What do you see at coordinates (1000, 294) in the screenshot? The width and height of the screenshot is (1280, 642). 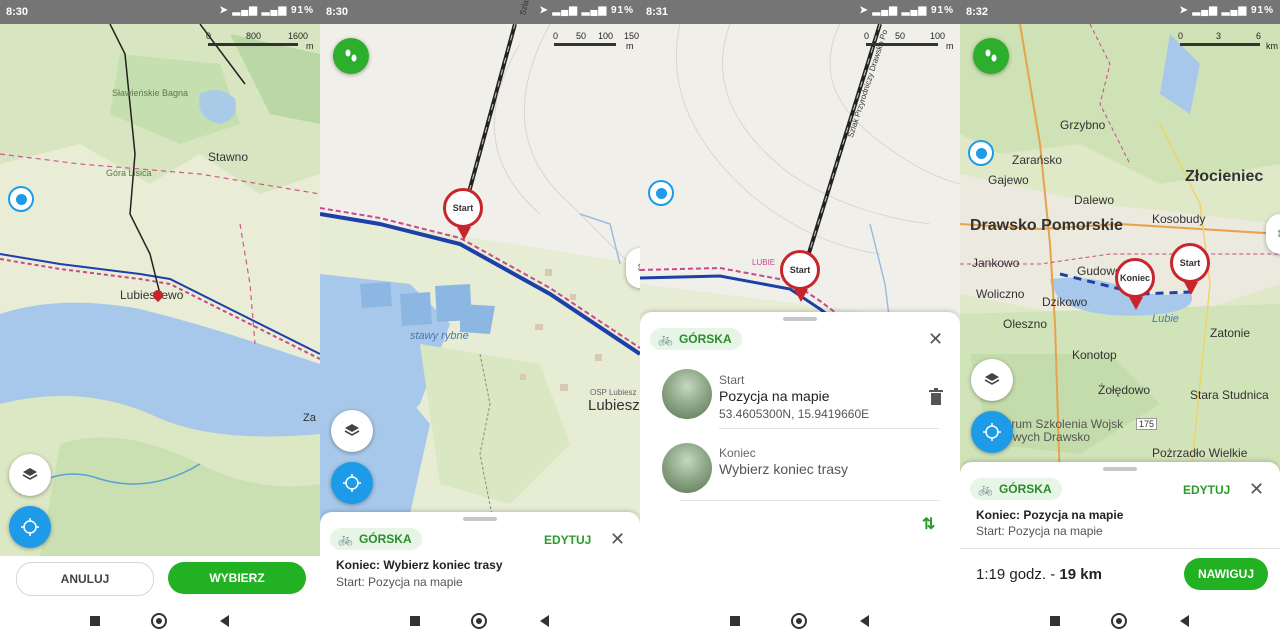 I see `map-label-9: Woliczno` at bounding box center [1000, 294].